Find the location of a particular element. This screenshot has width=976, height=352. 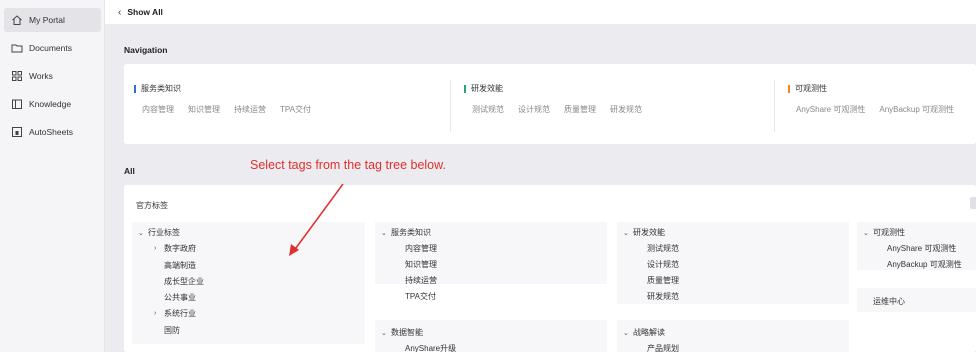

tree-node-label: 公共事业 is located at coordinates (180, 297).